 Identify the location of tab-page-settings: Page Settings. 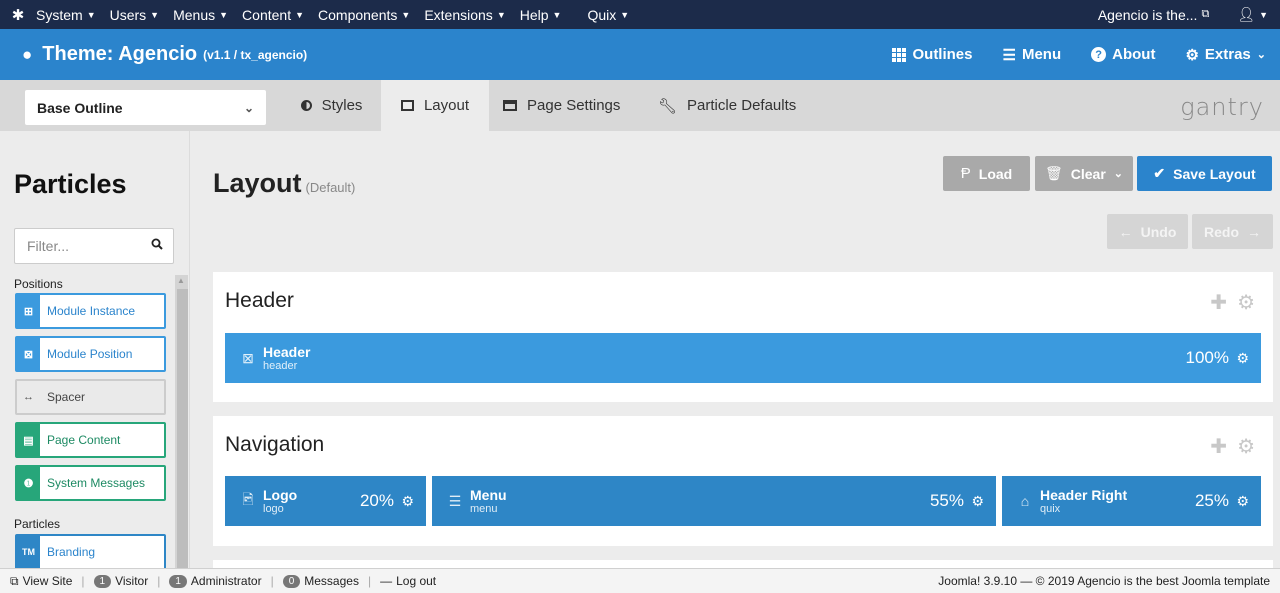
(561, 105).